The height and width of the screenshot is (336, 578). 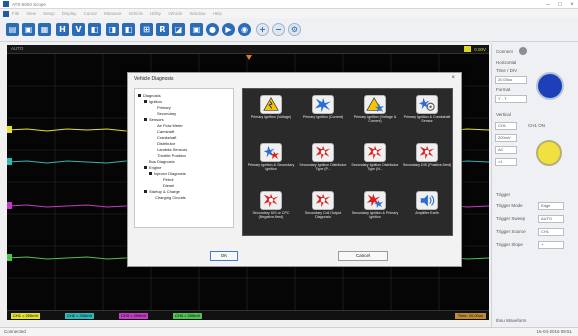 What do you see at coordinates (271, 215) in the screenshot?
I see `tile-label: Secondary DIS or CPC (Negative-fired)` at bounding box center [271, 215].